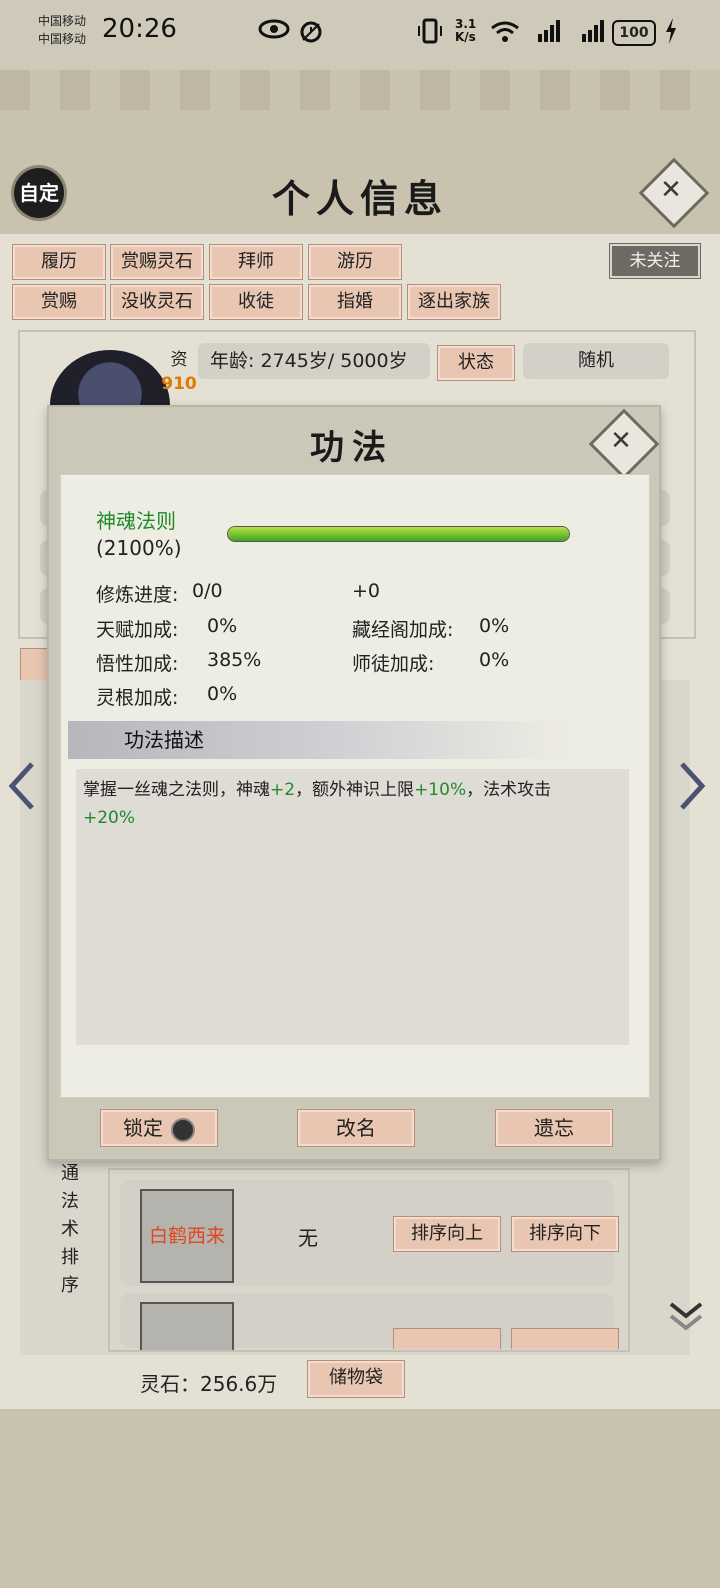 Image resolution: width=720 pixels, height=1588 pixels. I want to click on tab-apprentice: 拜师, so click(256, 262).